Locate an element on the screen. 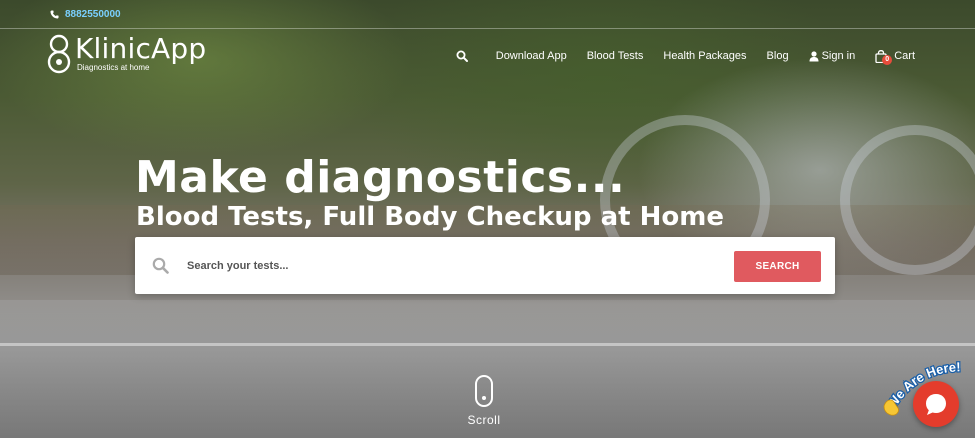 This screenshot has height=438, width=975. chat-bubble-icon is located at coordinates (936, 404).